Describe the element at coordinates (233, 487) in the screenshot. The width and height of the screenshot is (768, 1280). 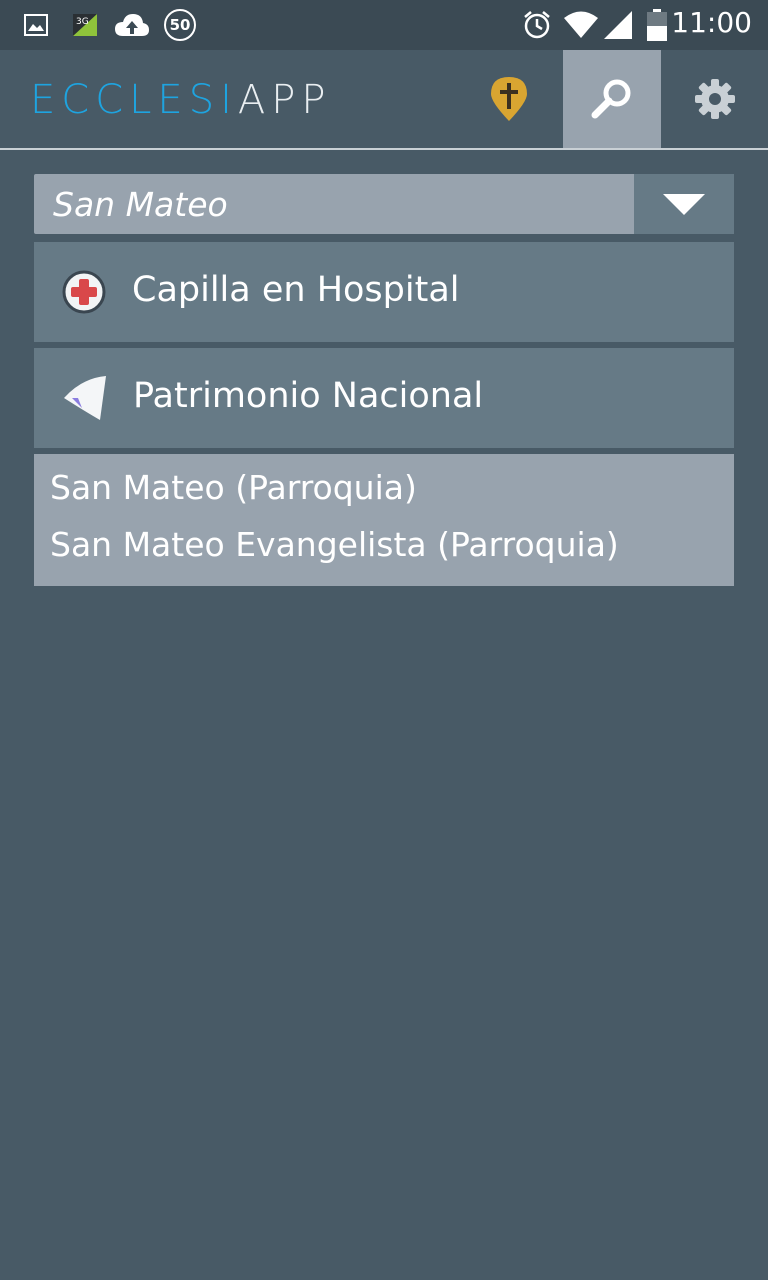
I see `list-item: San Mateo (Parroquia)` at that location.